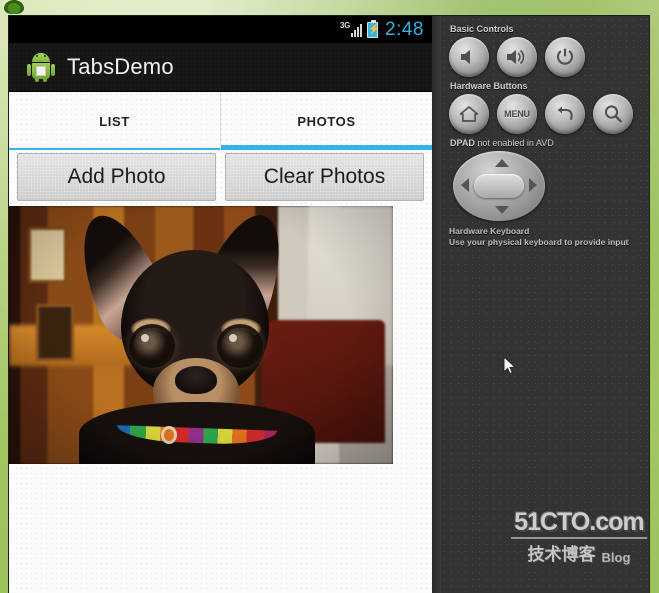 This screenshot has width=659, height=593. What do you see at coordinates (502, 210) in the screenshot?
I see `dpad-down-icon` at bounding box center [502, 210].